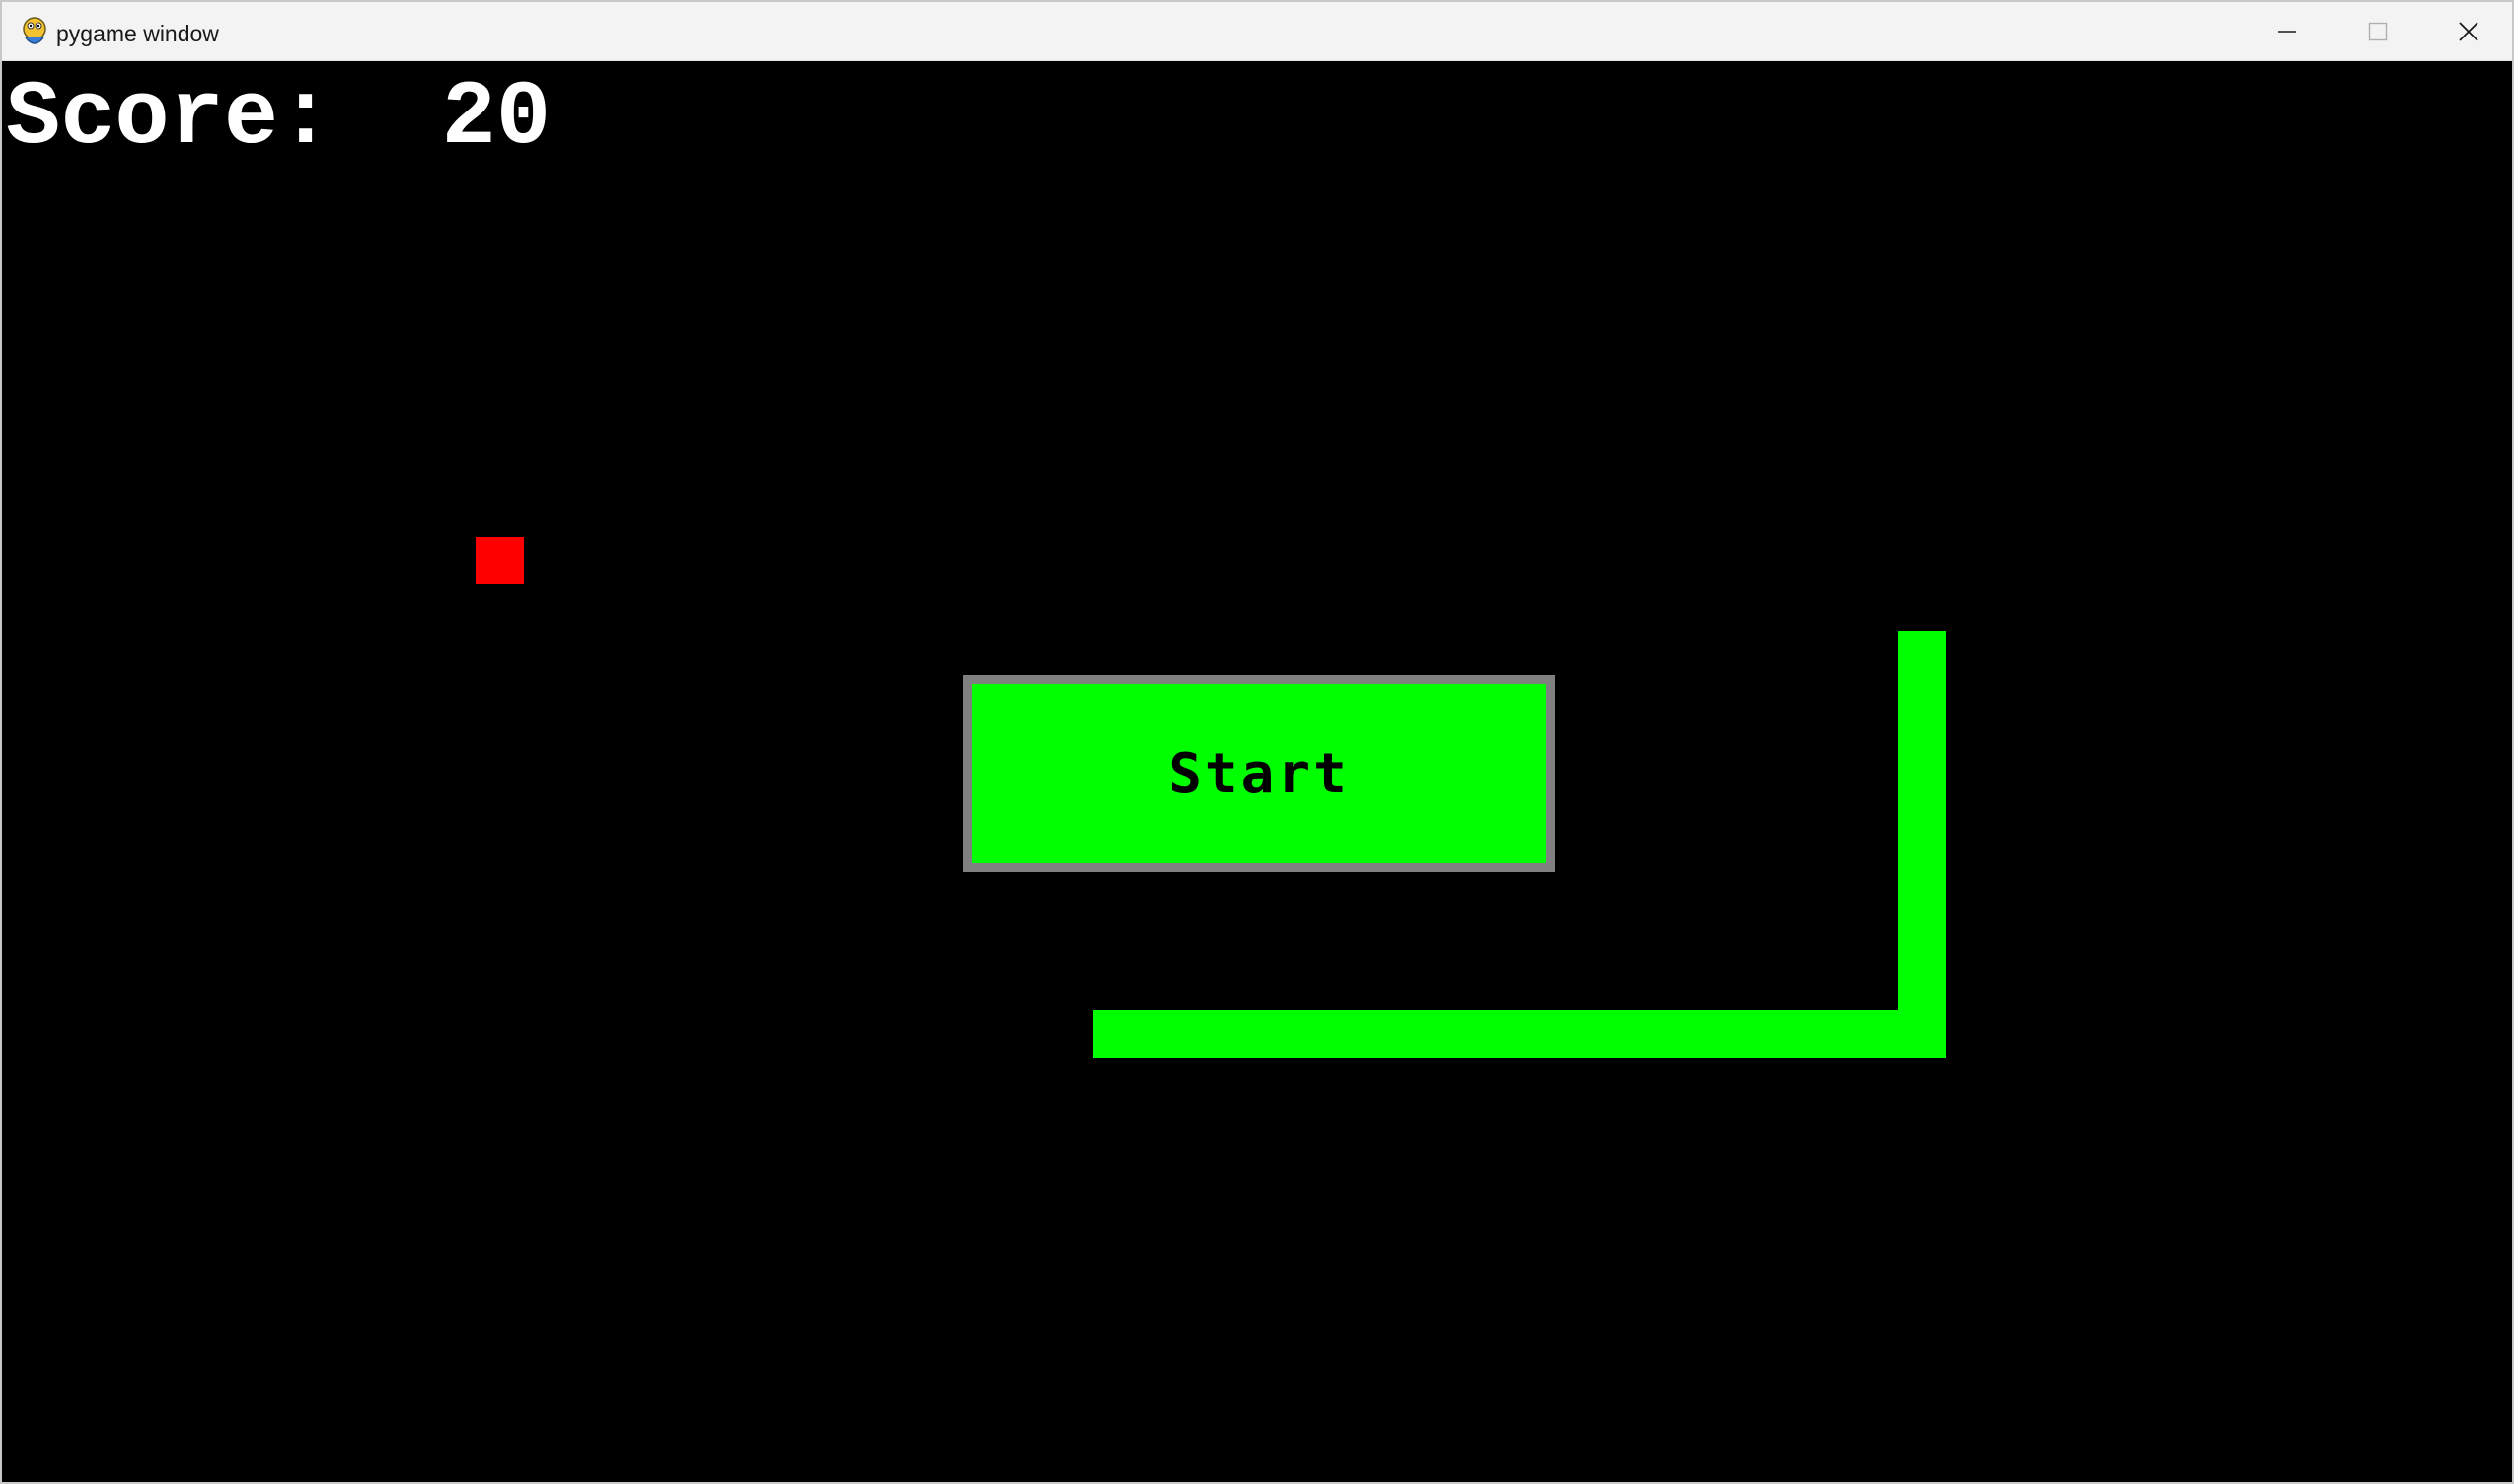 This screenshot has height=1484, width=2514. I want to click on maximize-icon, so click(2378, 31).